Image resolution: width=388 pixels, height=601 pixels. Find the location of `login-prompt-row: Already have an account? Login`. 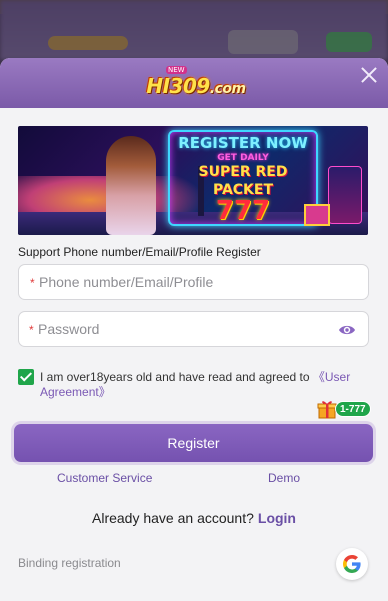

login-prompt-row: Already have an account? Login is located at coordinates (194, 518).